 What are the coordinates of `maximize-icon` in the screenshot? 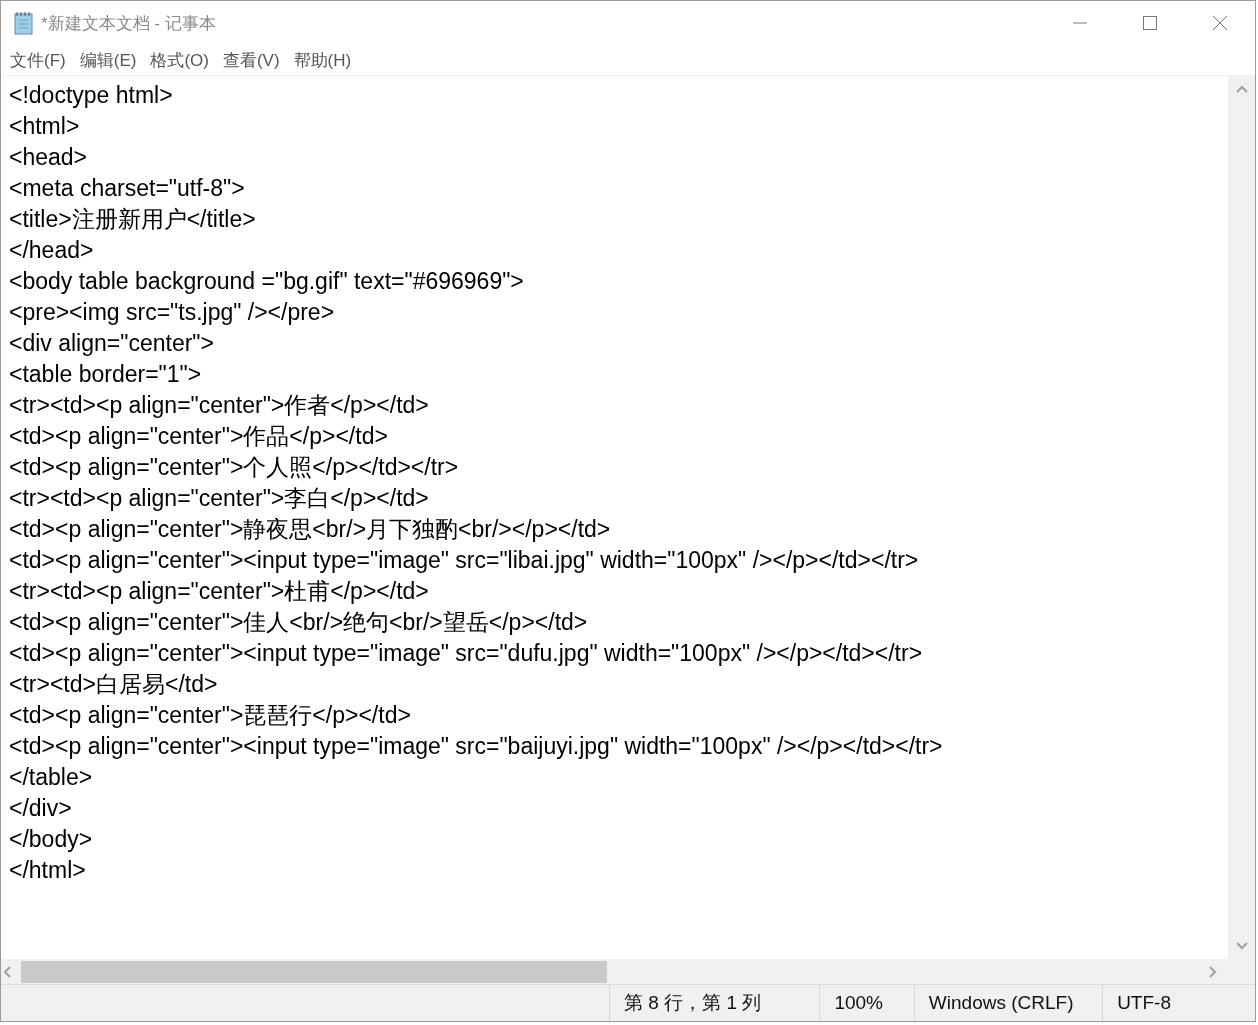 It's located at (1150, 23).